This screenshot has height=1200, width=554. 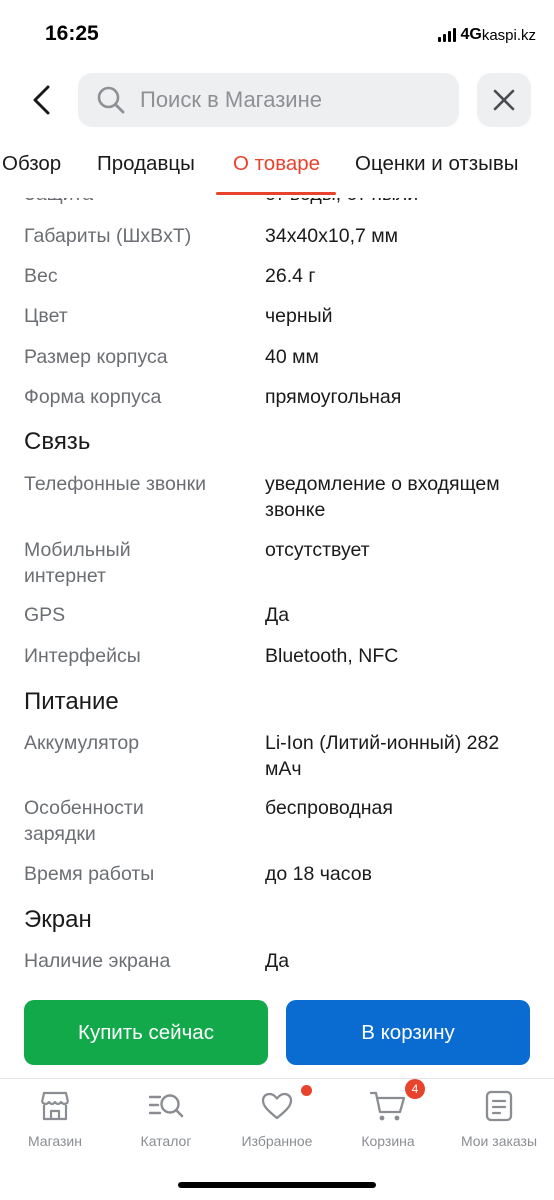 I want to click on nav-item-favorites: Избранное, so click(x=277, y=1117).